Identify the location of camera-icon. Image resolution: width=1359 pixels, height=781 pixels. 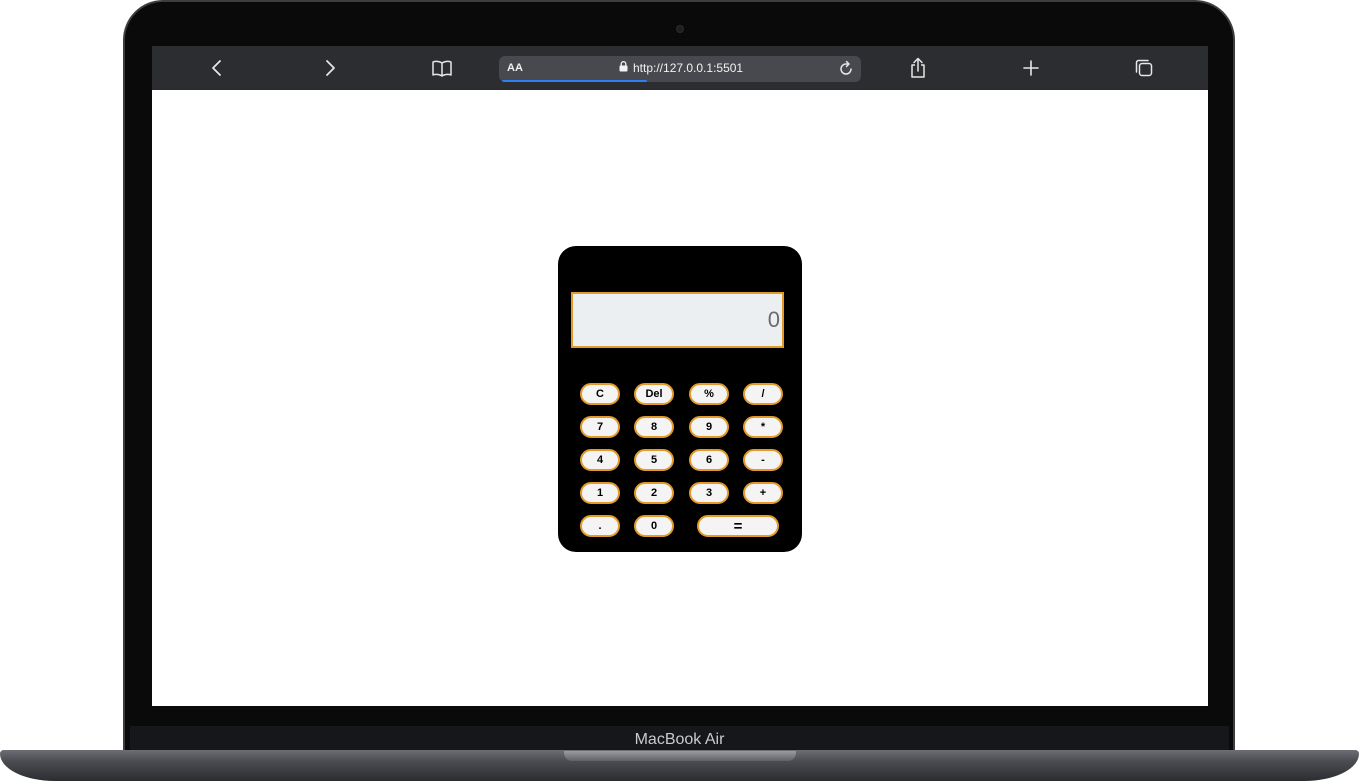
(680, 29).